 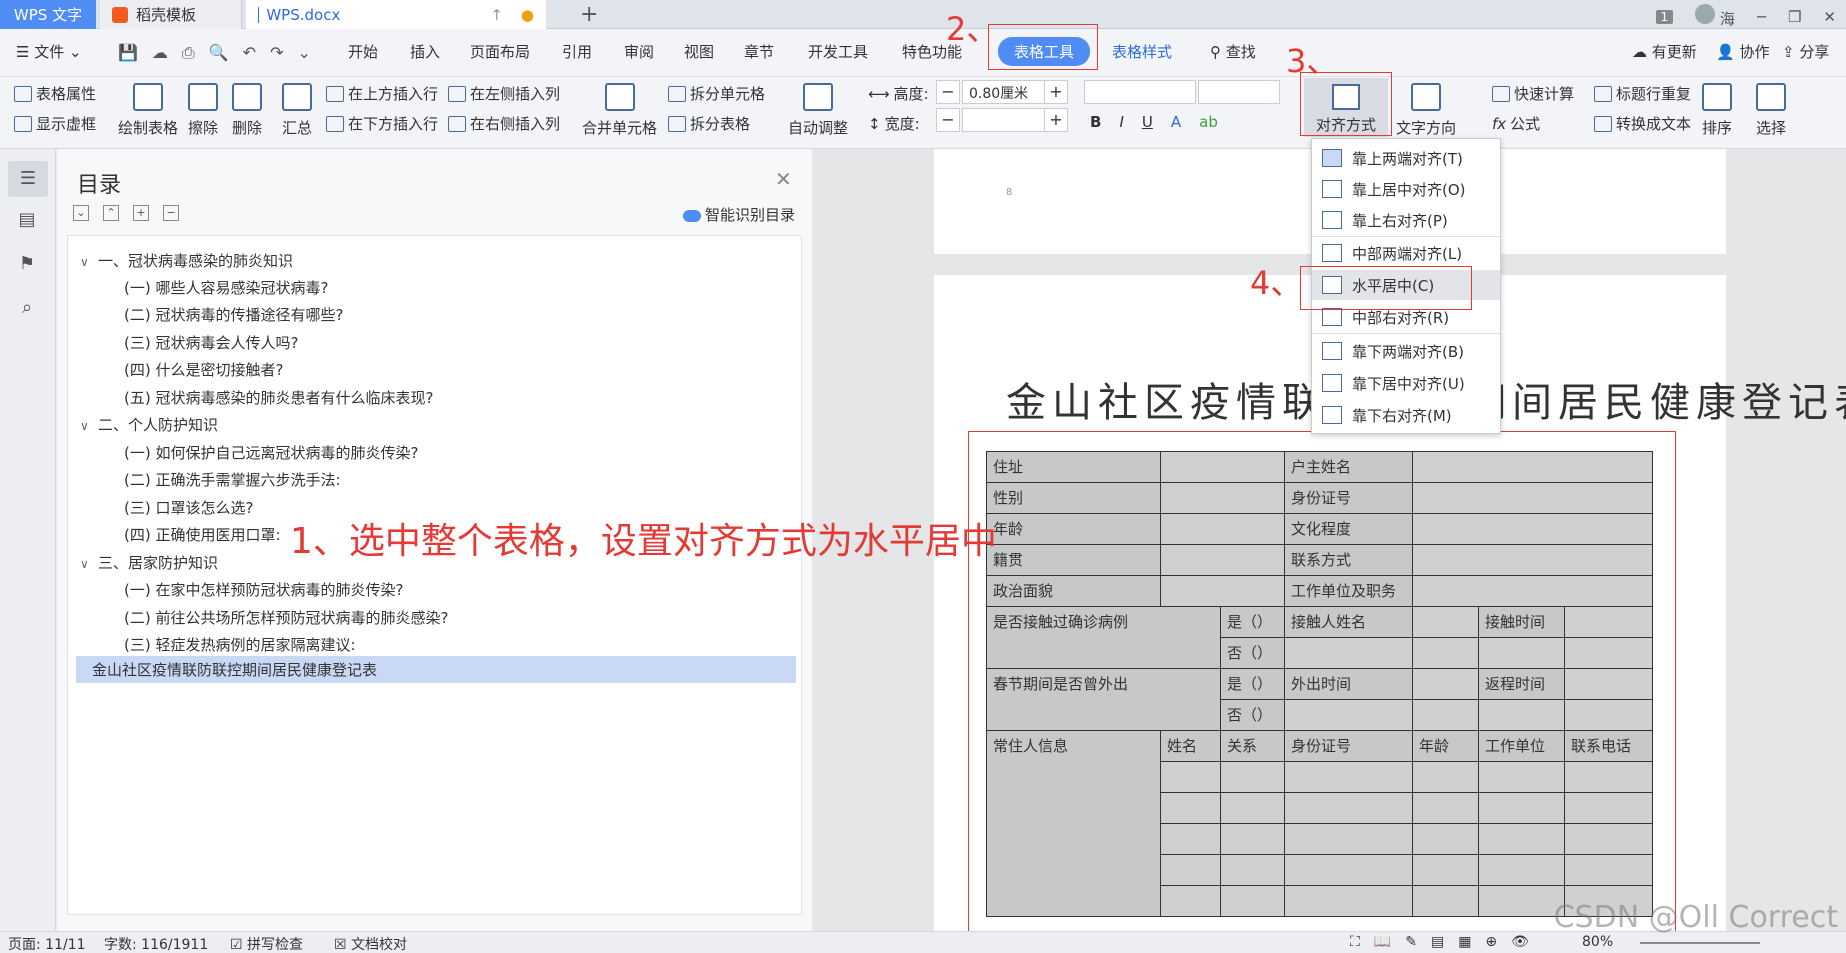 I want to click on proofread-button: ☒ 文档校对, so click(x=370, y=943).